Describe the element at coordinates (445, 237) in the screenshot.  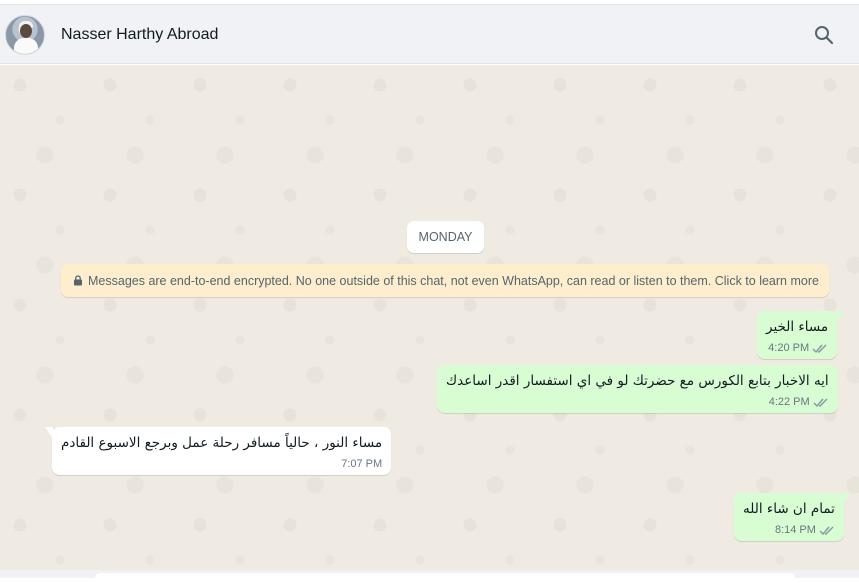
I see `day-divider: MONDAY` at that location.